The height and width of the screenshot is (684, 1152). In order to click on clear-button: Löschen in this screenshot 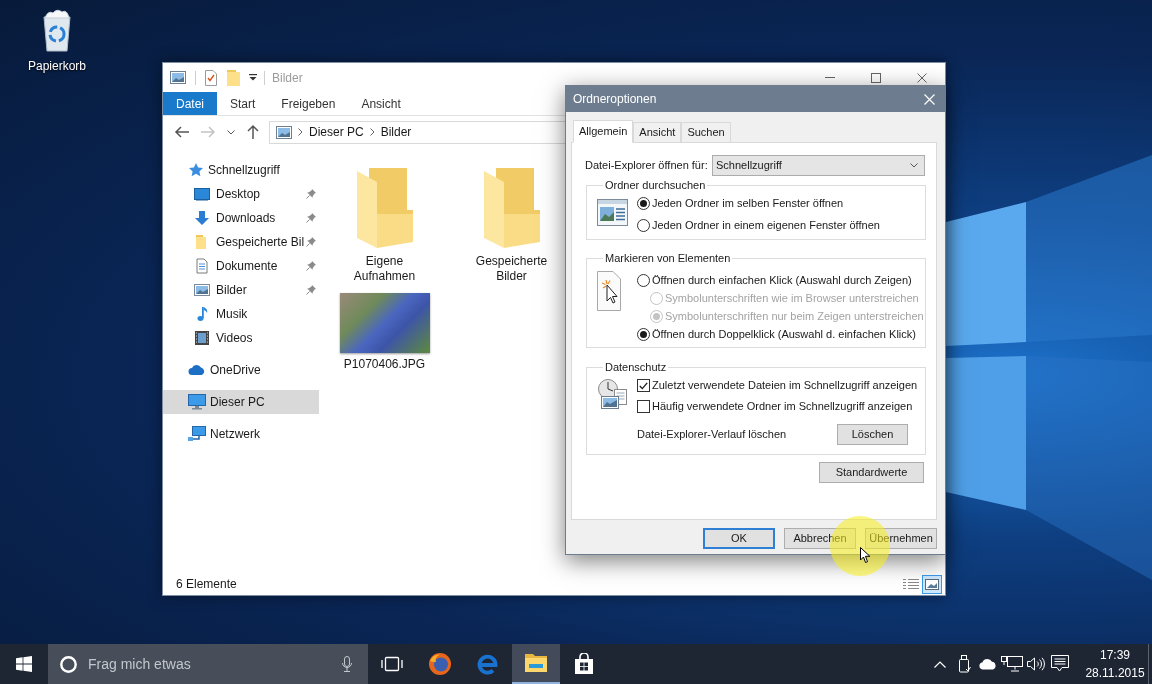, I will do `click(872, 434)`.